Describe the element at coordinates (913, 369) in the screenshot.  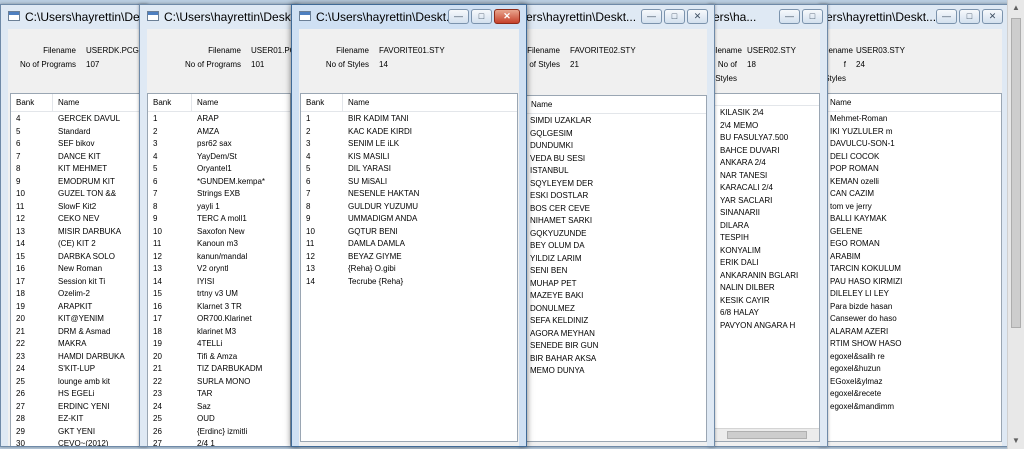
I see `list-item: egoxel&huzun` at that location.